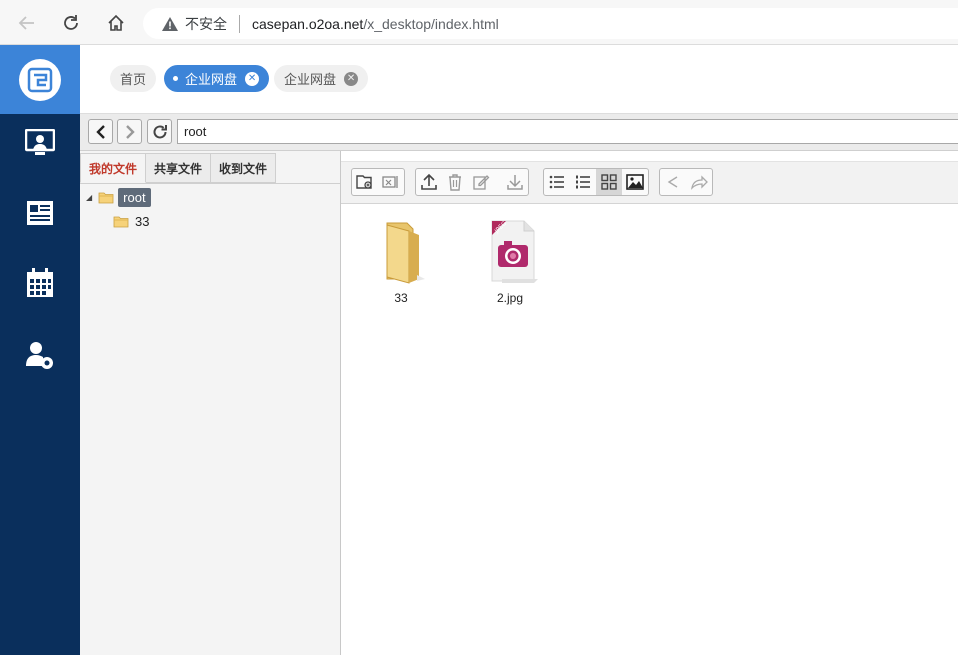 The height and width of the screenshot is (655, 958). I want to click on grid-icon, so click(609, 182).